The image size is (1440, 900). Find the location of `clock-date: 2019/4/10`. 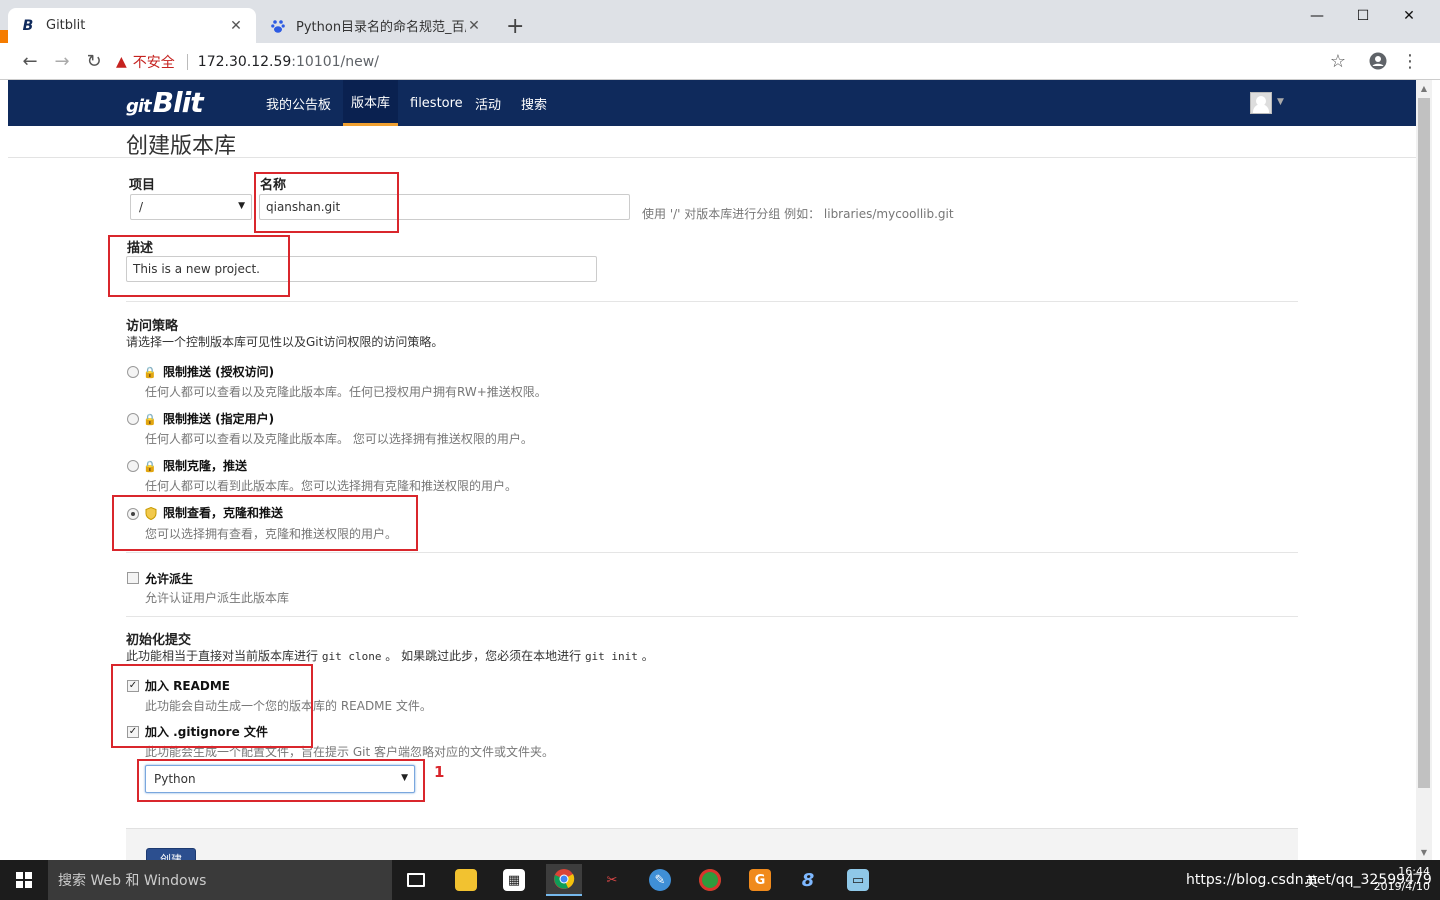

clock-date: 2019/4/10 is located at coordinates (1401, 886).